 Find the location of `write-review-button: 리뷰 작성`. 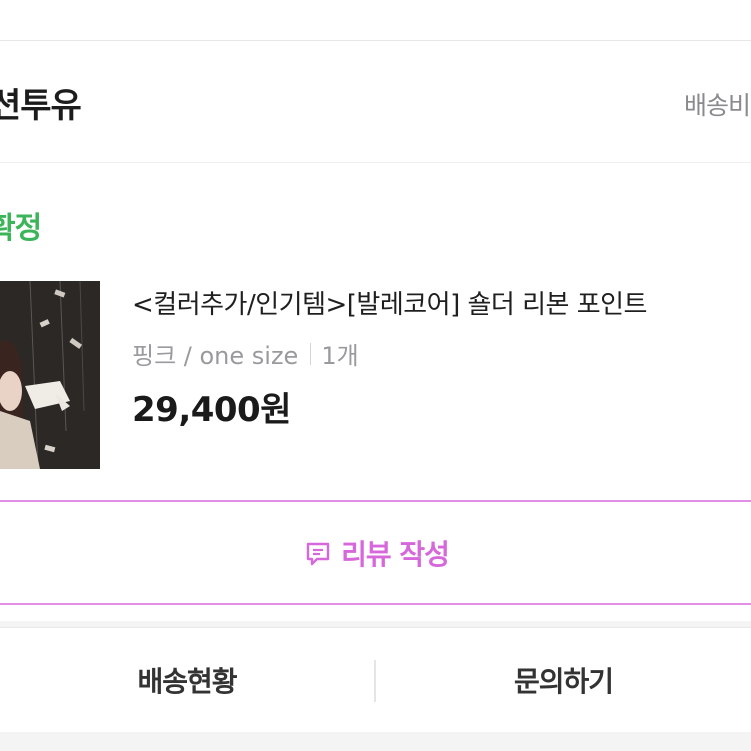

write-review-button: 리뷰 작성 is located at coordinates (375, 552).